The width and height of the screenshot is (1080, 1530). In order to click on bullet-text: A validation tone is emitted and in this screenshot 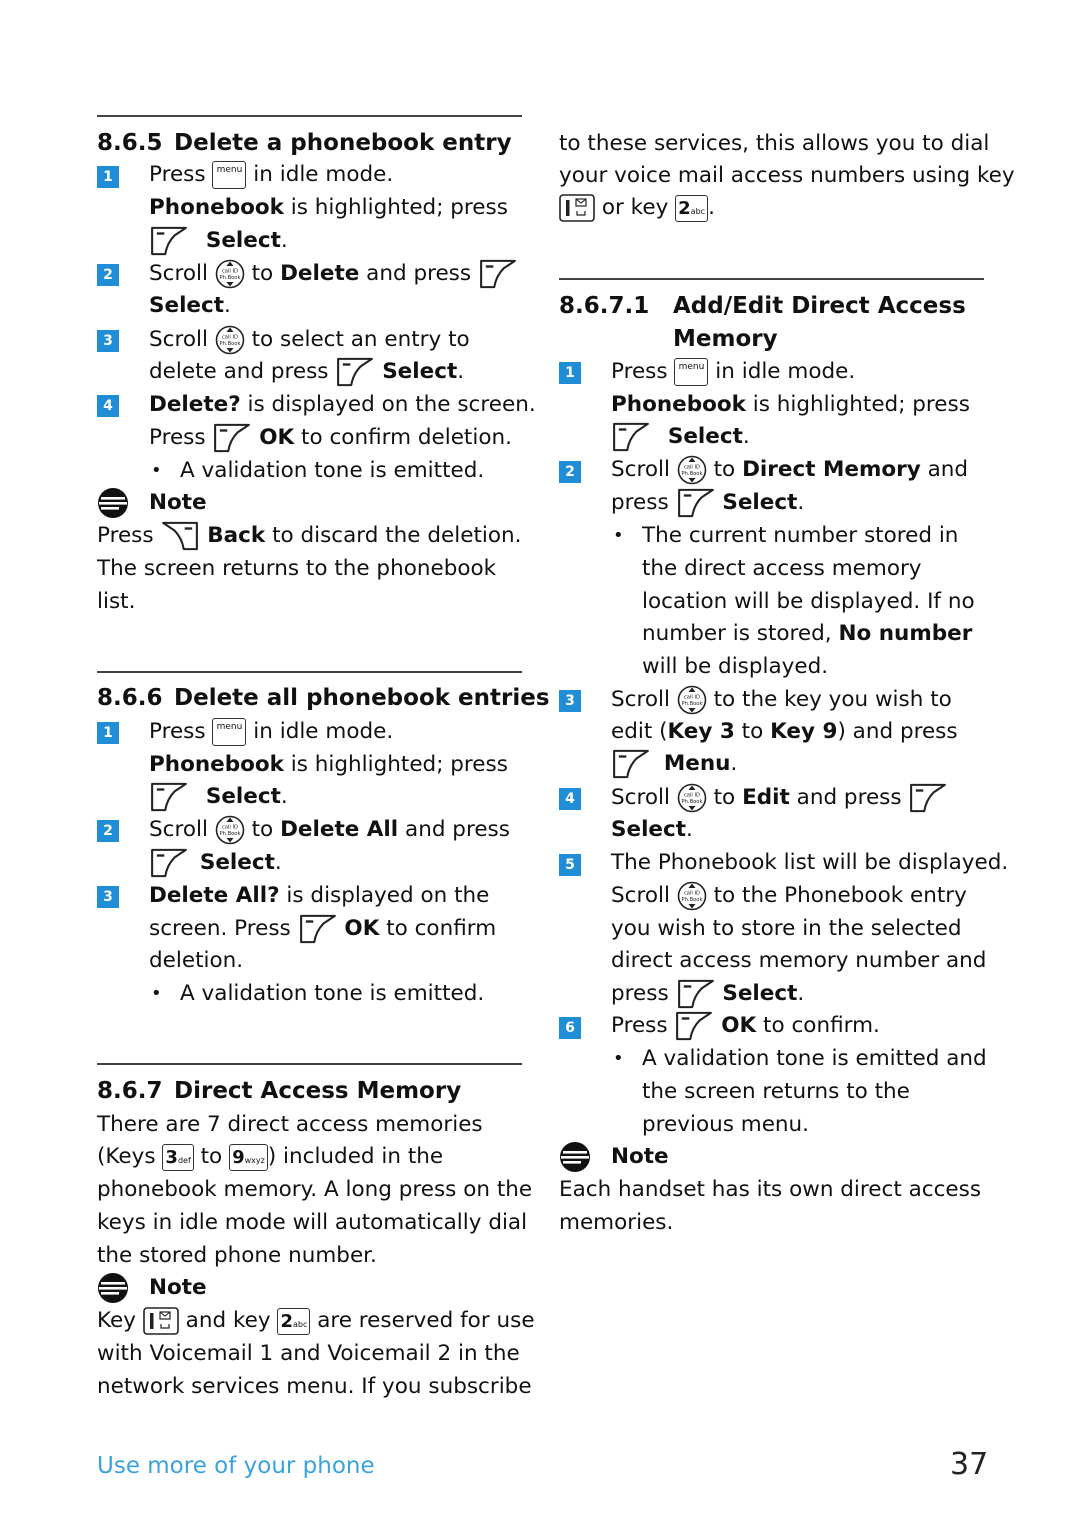, I will do `click(814, 1058)`.